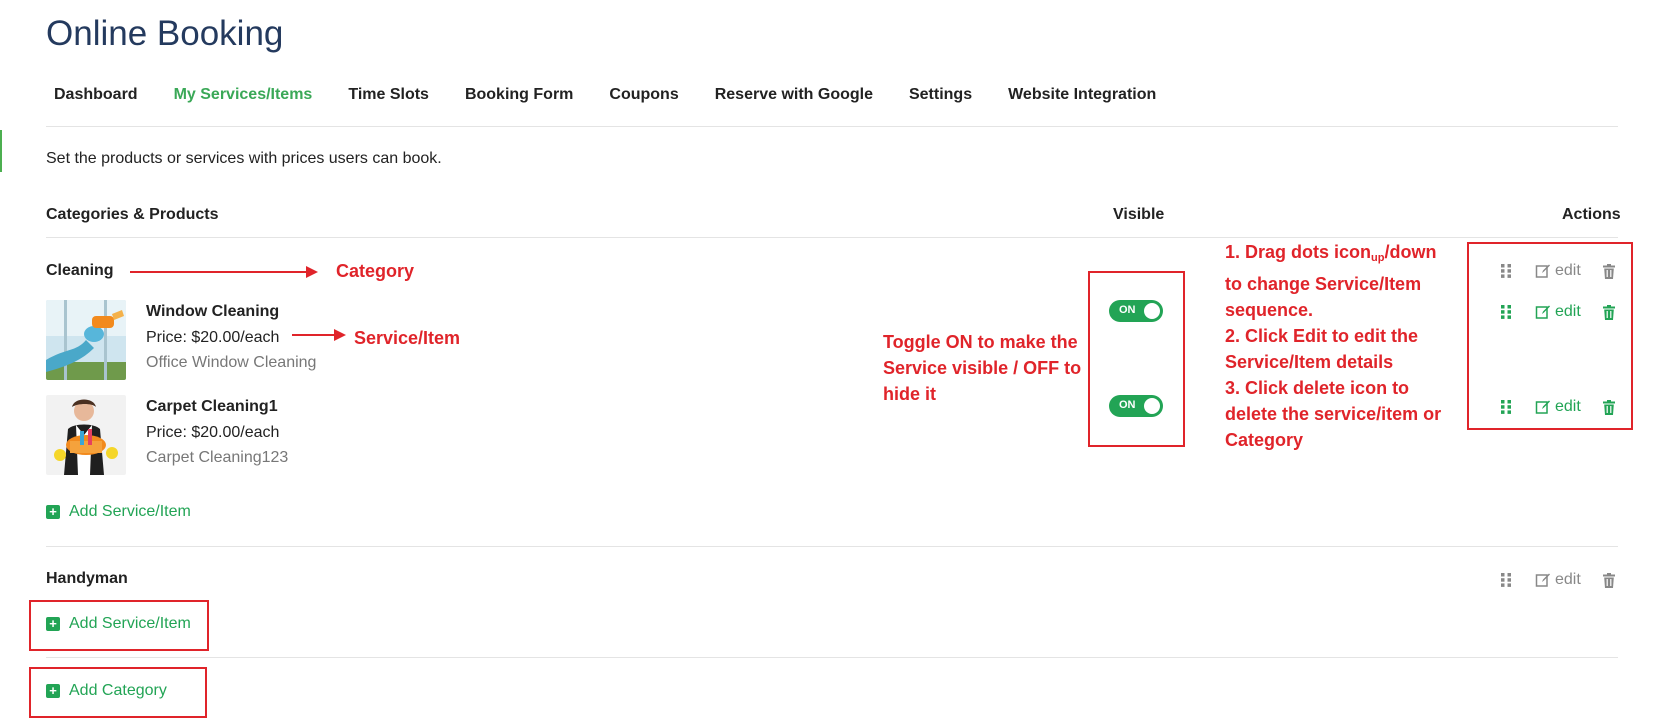 The image size is (1665, 722). What do you see at coordinates (53, 512) in the screenshot?
I see `plus-square-icon: +` at bounding box center [53, 512].